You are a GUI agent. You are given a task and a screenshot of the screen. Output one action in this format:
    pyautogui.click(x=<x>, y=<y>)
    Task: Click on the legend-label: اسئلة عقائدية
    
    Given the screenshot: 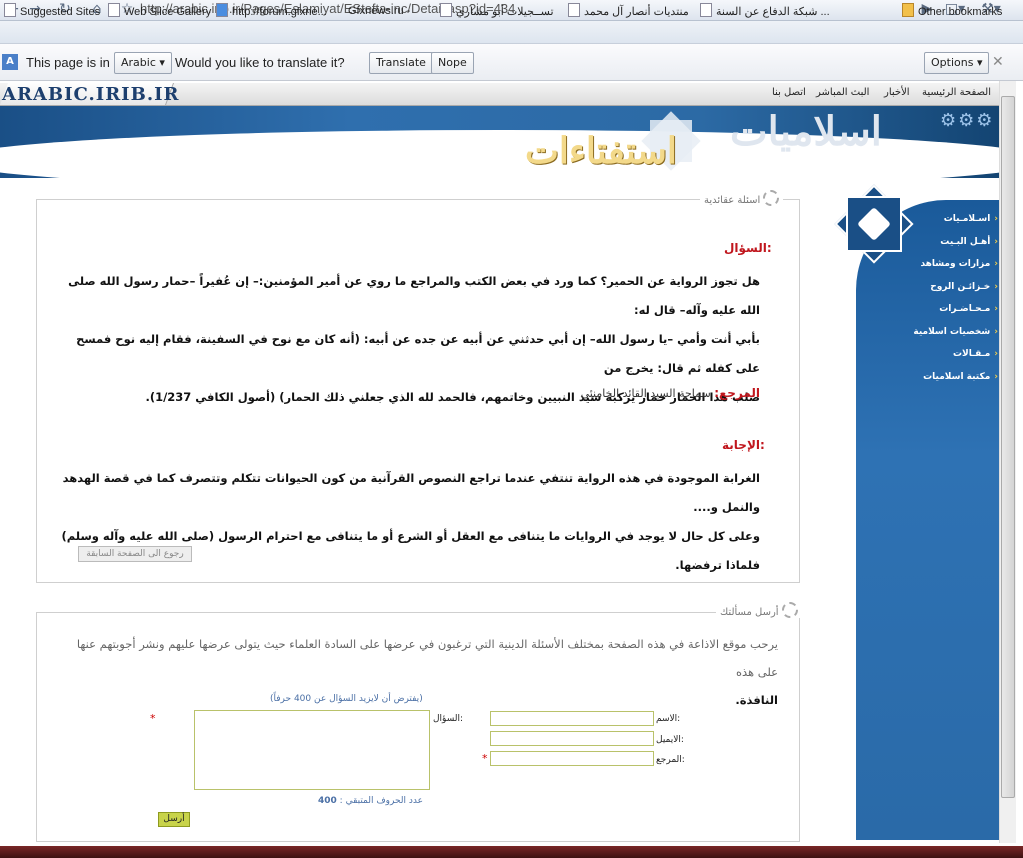 What is the action you would take?
    pyautogui.click(x=732, y=200)
    